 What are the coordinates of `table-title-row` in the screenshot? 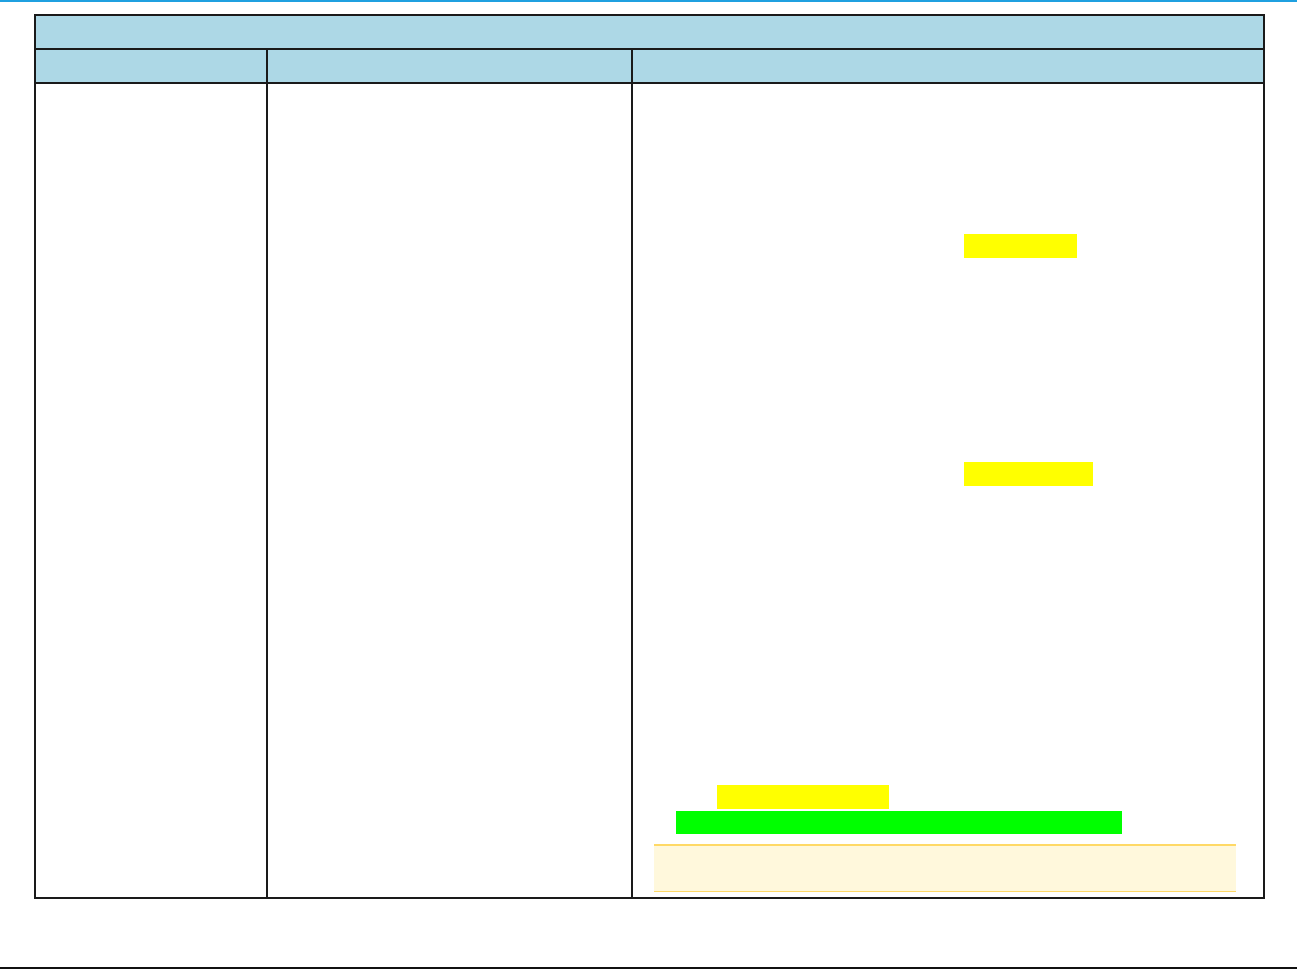 It's located at (649, 32).